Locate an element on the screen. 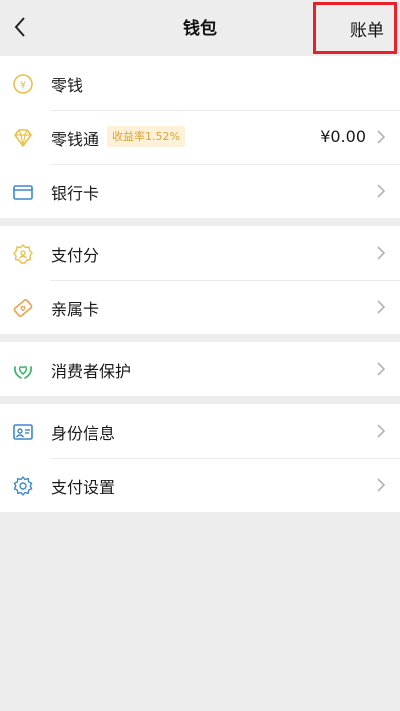  change-item: ¥ 零钱 is located at coordinates (200, 83).